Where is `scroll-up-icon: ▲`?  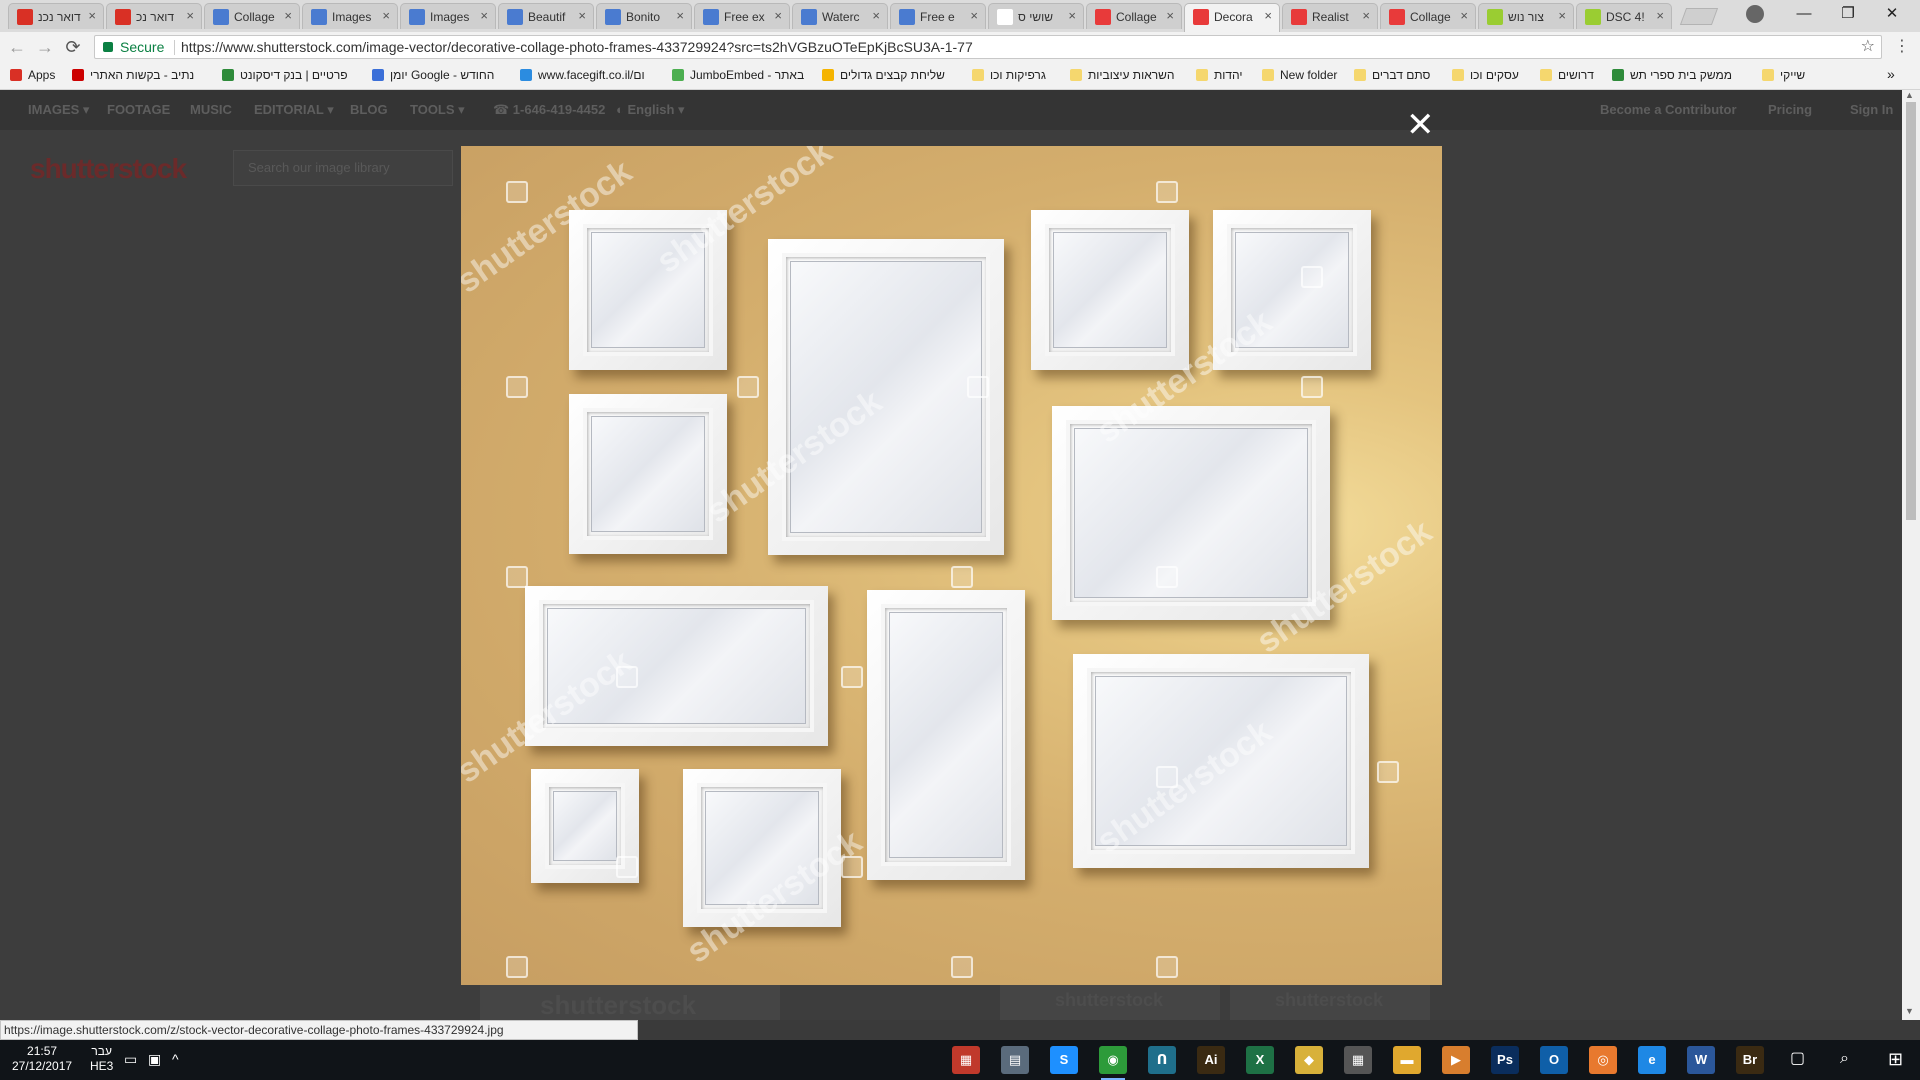
scroll-up-icon: ▲ is located at coordinates (1909, 95).